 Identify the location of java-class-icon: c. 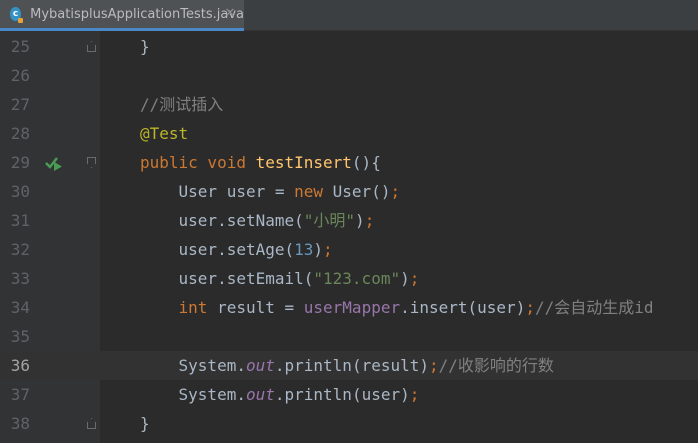
(17, 15).